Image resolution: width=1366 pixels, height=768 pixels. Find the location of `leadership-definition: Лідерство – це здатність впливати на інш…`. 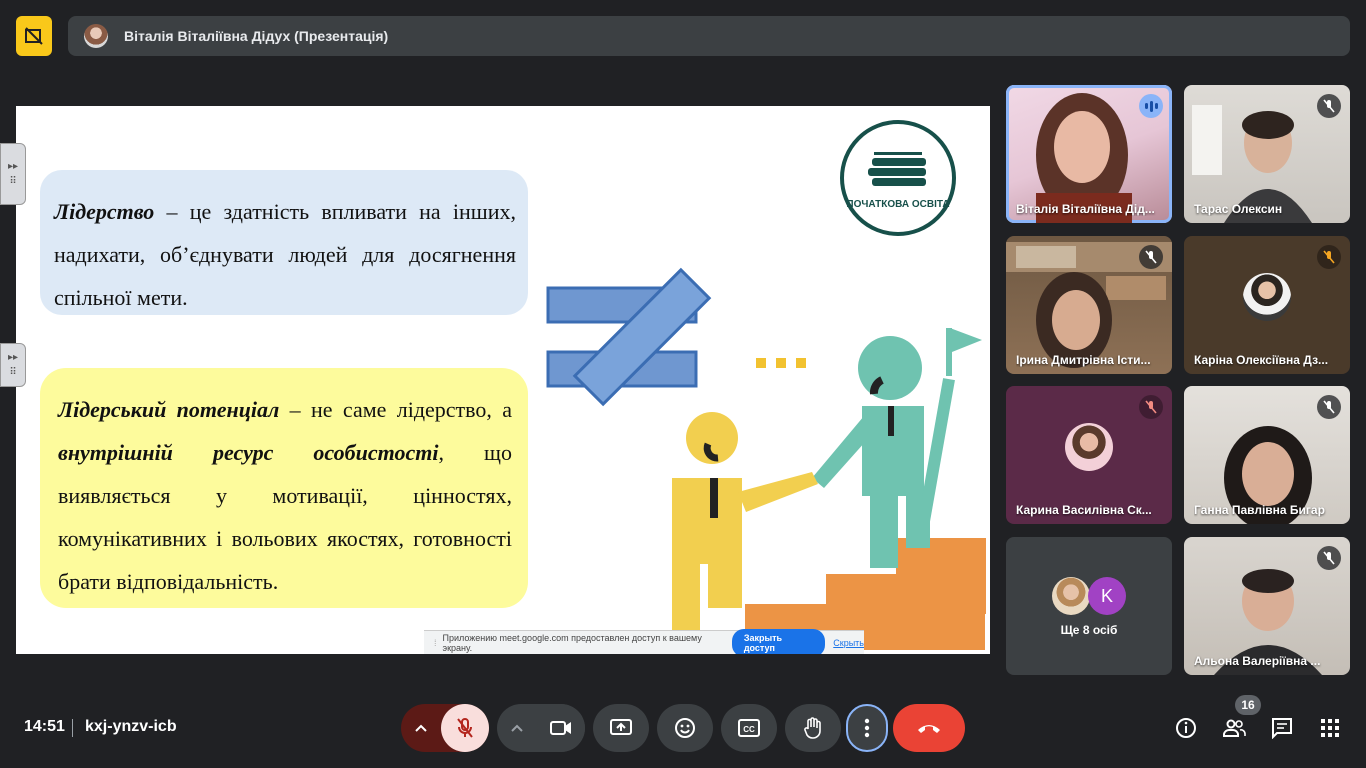

leadership-definition: Лідерство – це здатність впливати на інш… is located at coordinates (284, 242).